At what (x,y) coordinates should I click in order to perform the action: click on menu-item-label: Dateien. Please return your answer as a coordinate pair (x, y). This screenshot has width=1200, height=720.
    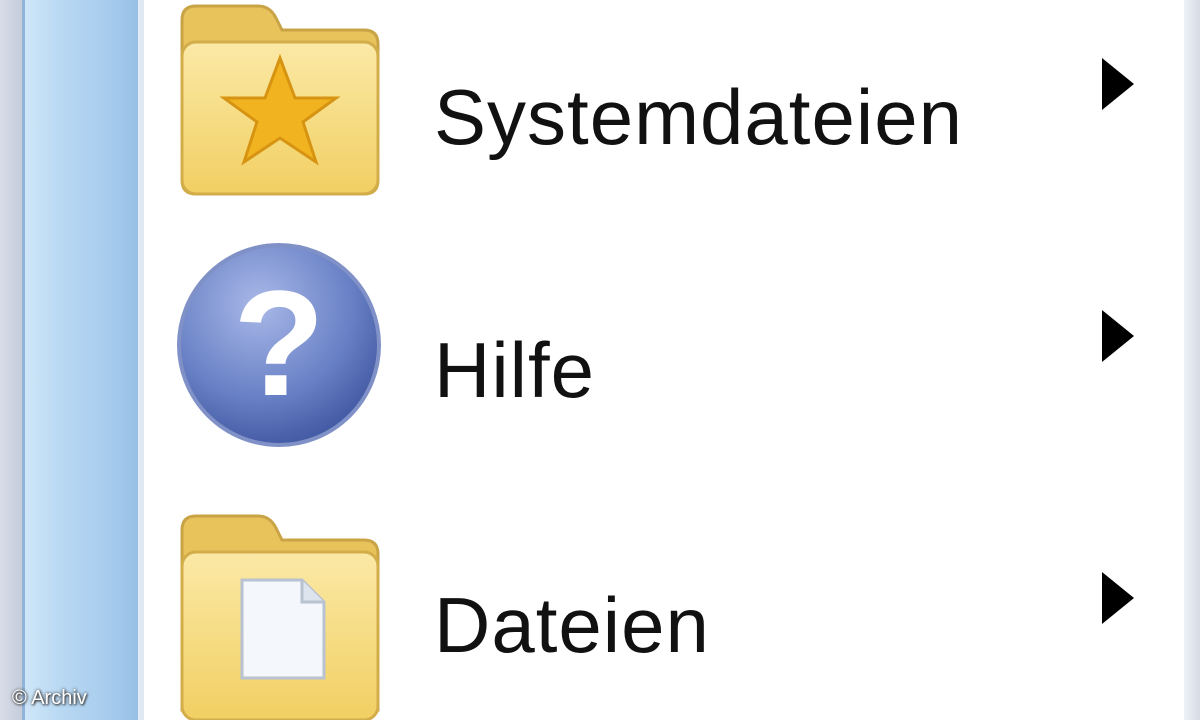
    Looking at the image, I should click on (572, 625).